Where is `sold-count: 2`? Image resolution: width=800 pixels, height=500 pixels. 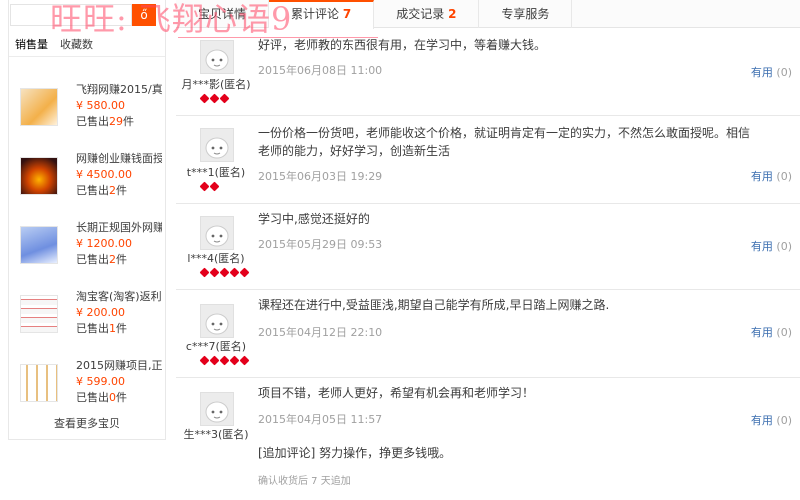 sold-count: 2 is located at coordinates (112, 259).